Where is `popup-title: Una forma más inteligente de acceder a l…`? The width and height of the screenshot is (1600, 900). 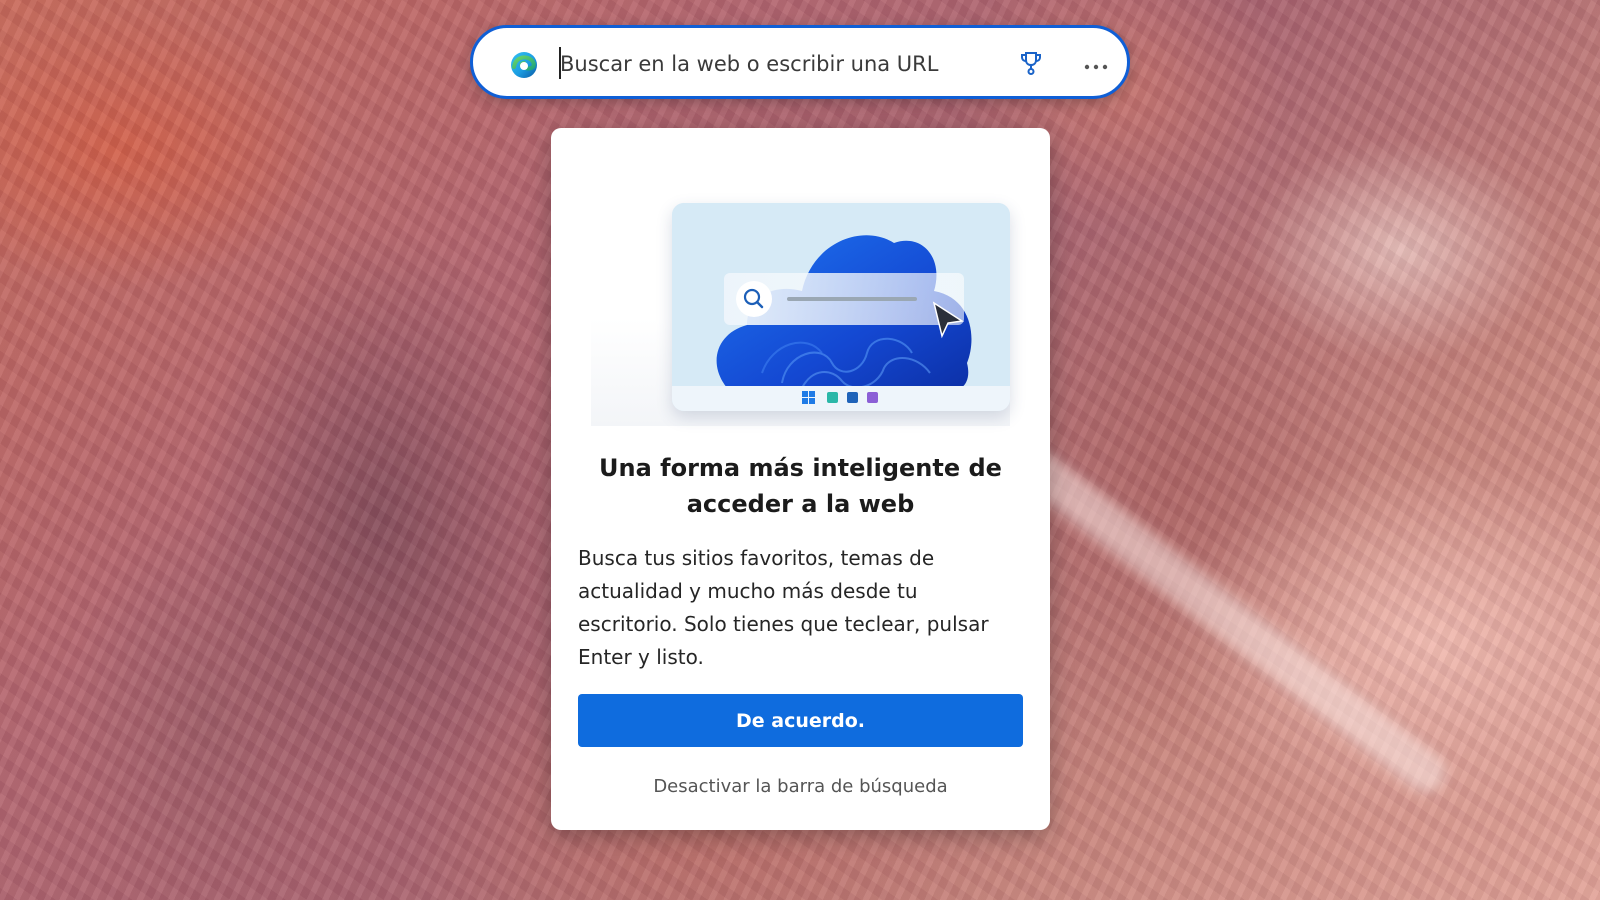 popup-title: Una forma más inteligente de acceder a l… is located at coordinates (800, 486).